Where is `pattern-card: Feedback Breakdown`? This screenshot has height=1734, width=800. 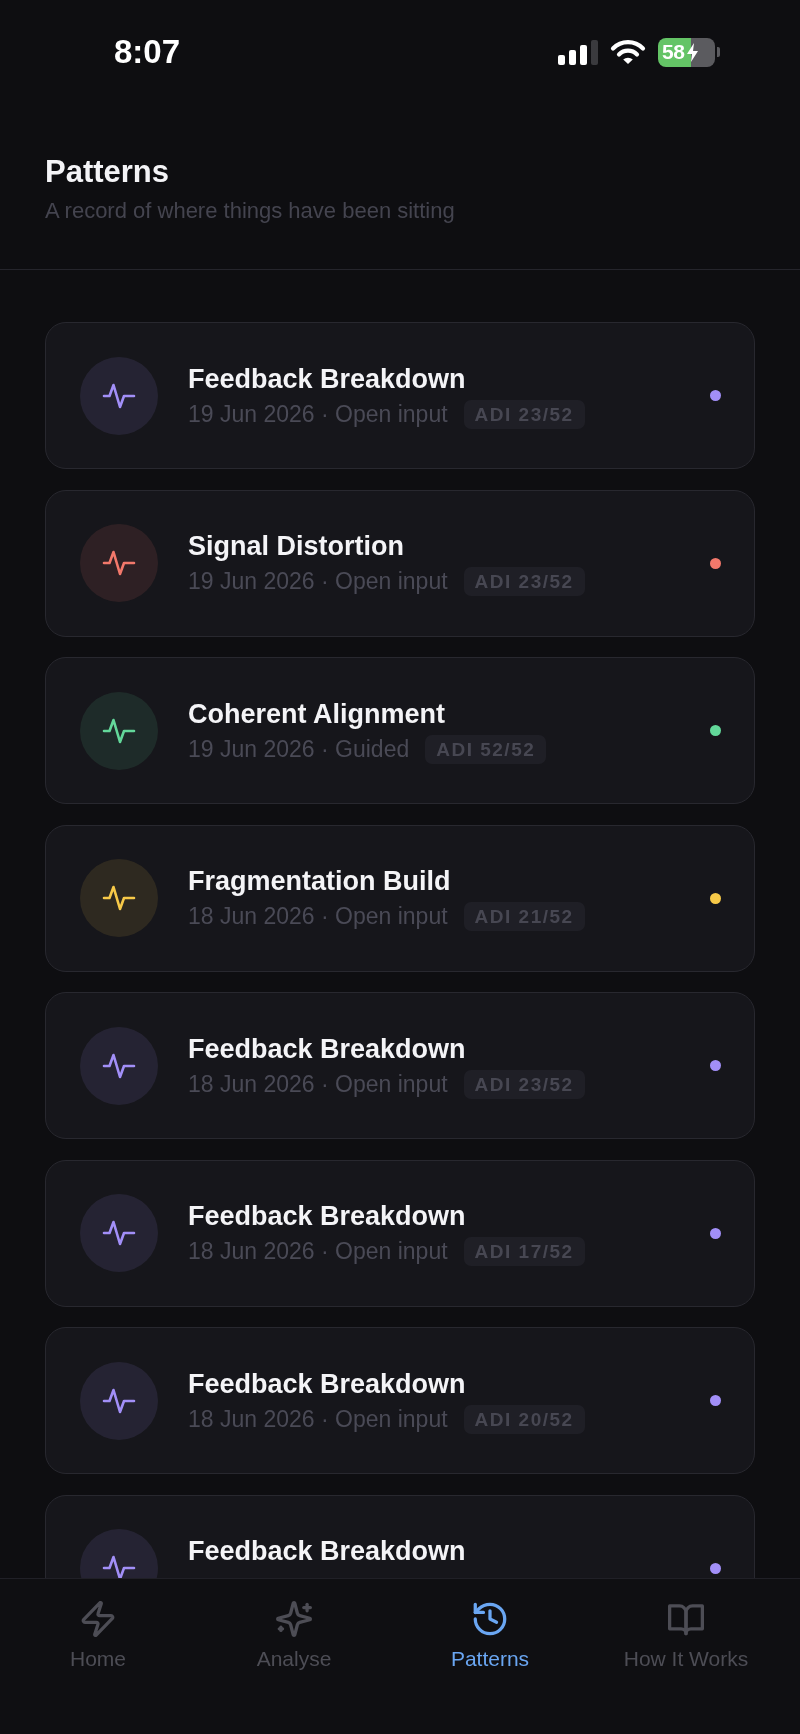
pattern-card: Feedback Breakdown is located at coordinates (400, 1536).